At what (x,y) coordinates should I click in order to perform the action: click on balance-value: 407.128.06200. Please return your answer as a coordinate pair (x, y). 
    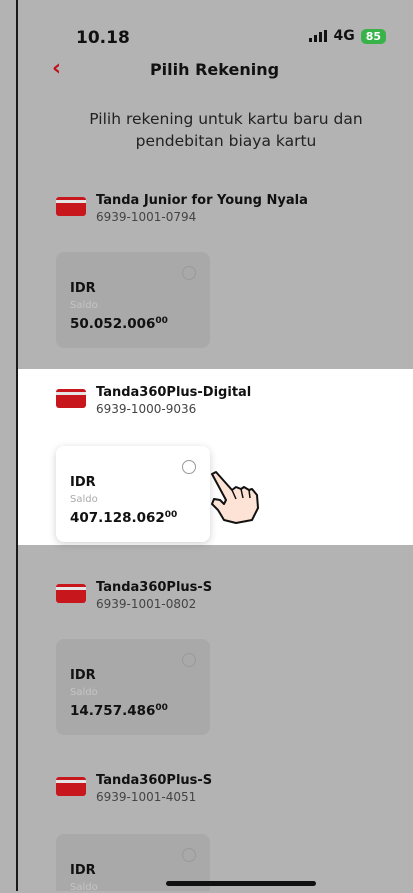
    Looking at the image, I should click on (124, 518).